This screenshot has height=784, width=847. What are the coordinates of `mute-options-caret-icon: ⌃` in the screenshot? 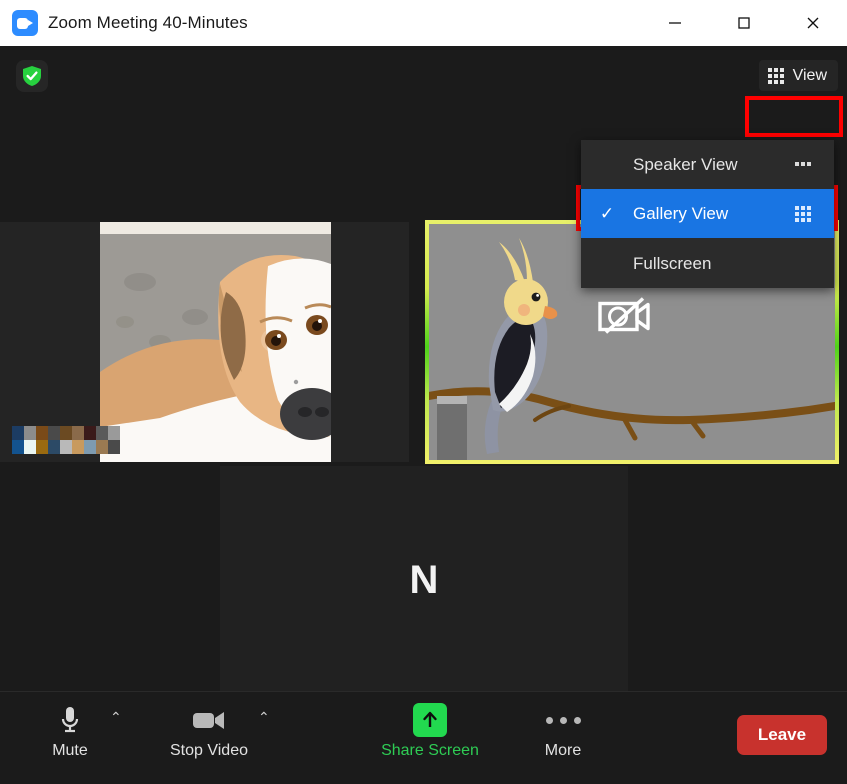 It's located at (116, 717).